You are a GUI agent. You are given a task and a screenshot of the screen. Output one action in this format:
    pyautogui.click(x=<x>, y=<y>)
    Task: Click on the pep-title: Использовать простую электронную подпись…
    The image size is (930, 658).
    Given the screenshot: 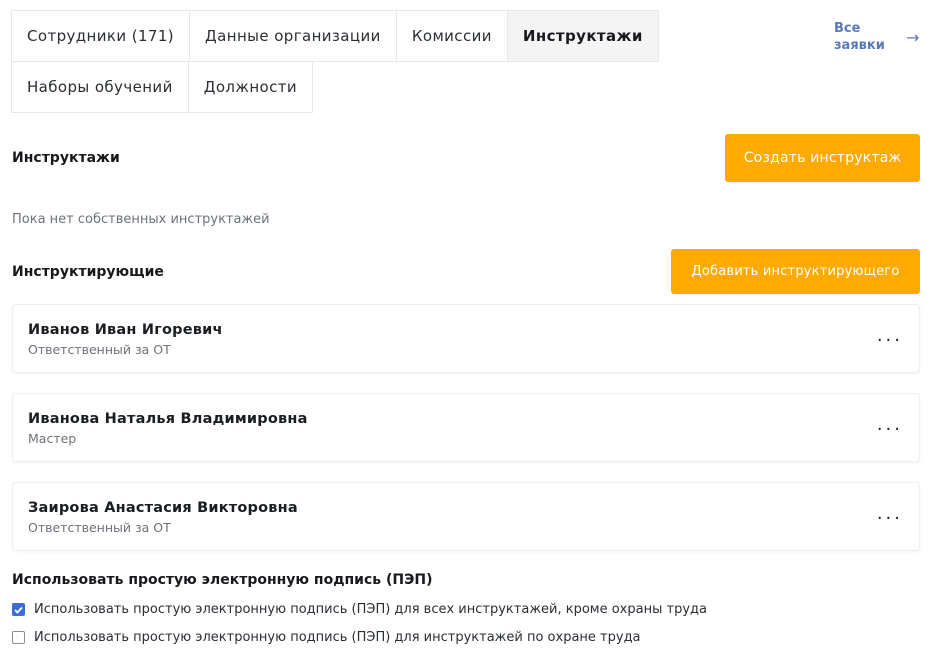 What is the action you would take?
    pyautogui.click(x=222, y=580)
    